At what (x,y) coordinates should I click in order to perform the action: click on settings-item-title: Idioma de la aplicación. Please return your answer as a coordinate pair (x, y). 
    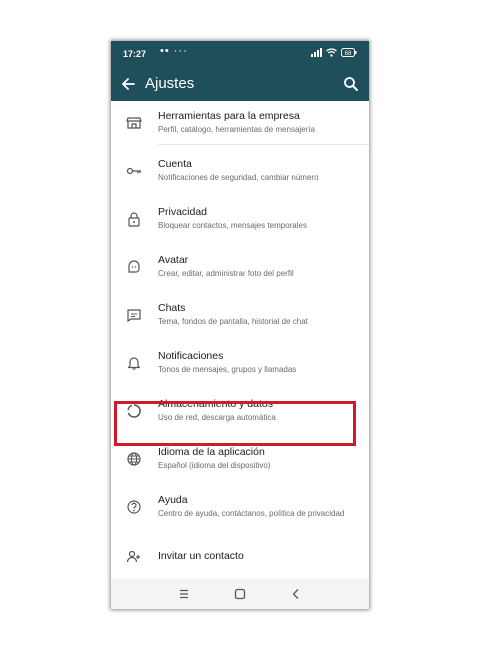
    Looking at the image, I should click on (211, 452).